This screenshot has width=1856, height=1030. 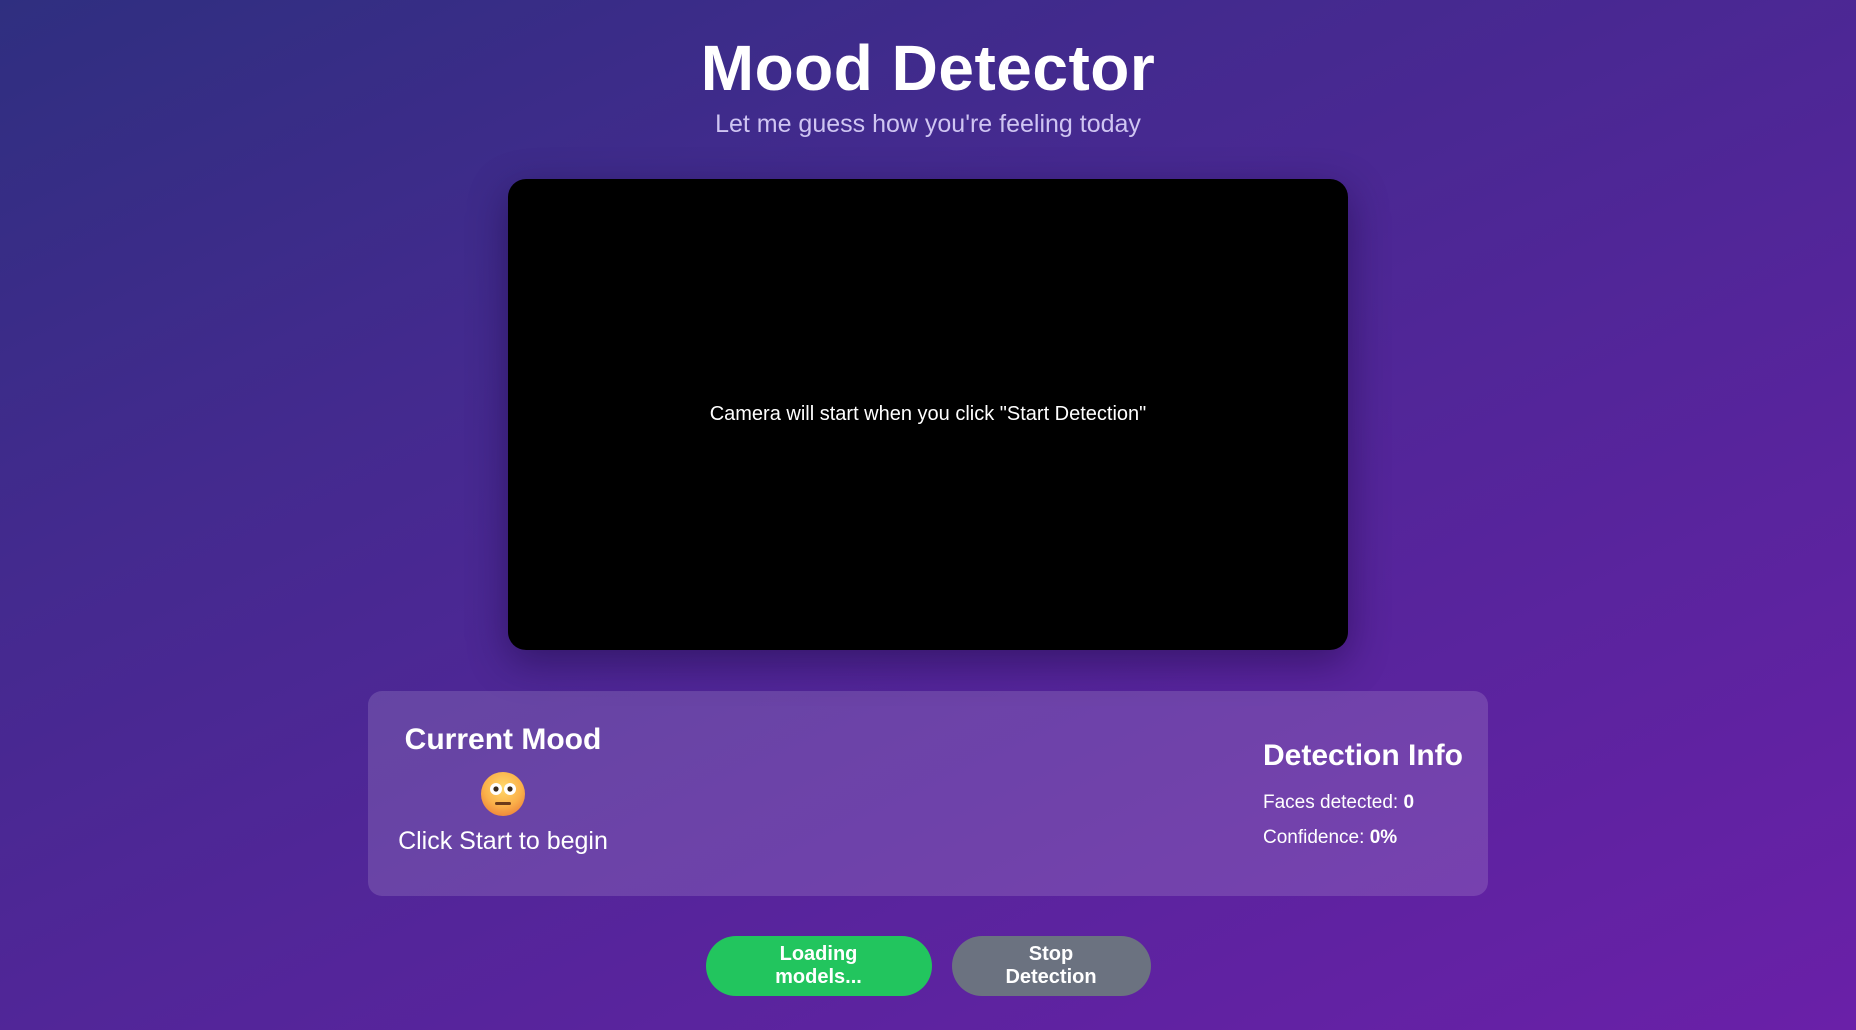 I want to click on faces-detected-label: Faces detected:, so click(x=1333, y=802).